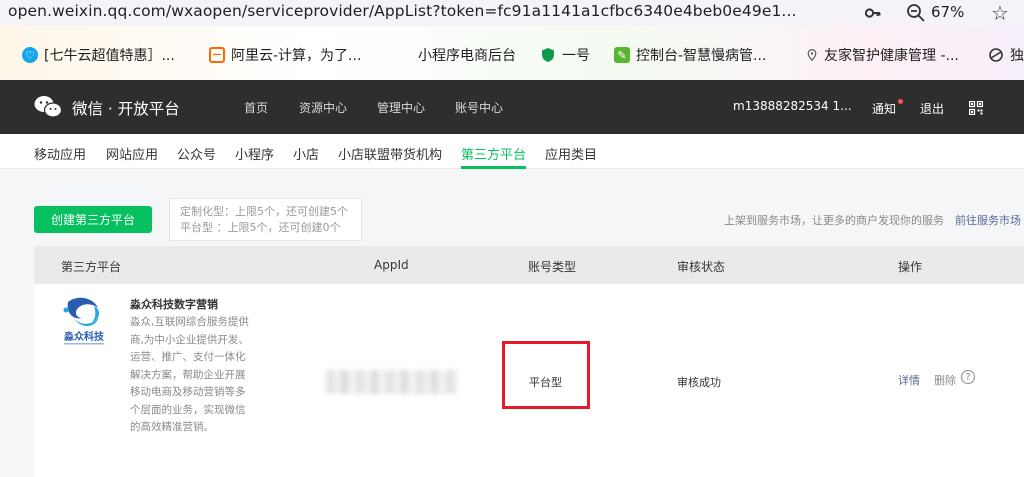  What do you see at coordinates (571, 153) in the screenshot?
I see `tab-app-categories: 应用类目` at bounding box center [571, 153].